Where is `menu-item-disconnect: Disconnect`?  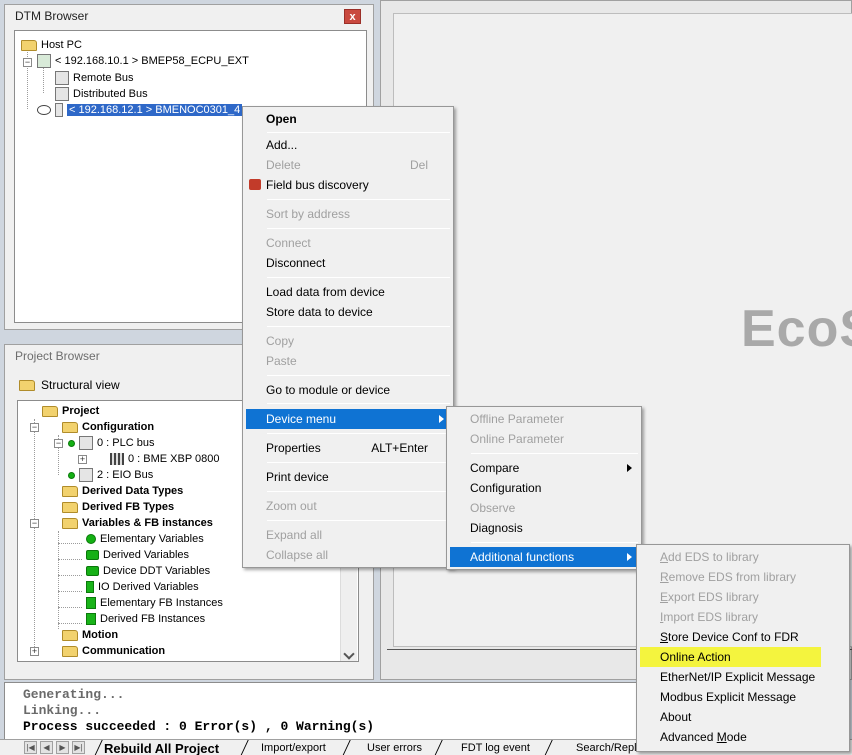
menu-item-disconnect: Disconnect is located at coordinates (348, 263).